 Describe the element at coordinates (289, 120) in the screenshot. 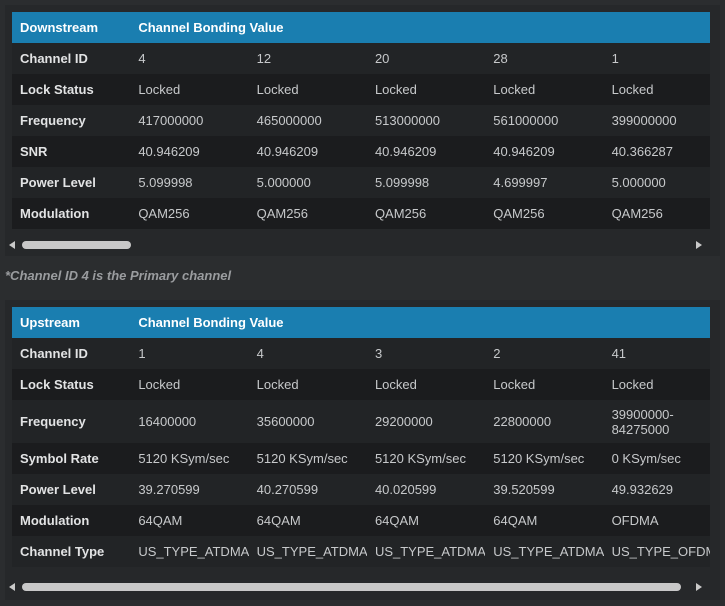

I see `downstream-cell: 465000000` at that location.